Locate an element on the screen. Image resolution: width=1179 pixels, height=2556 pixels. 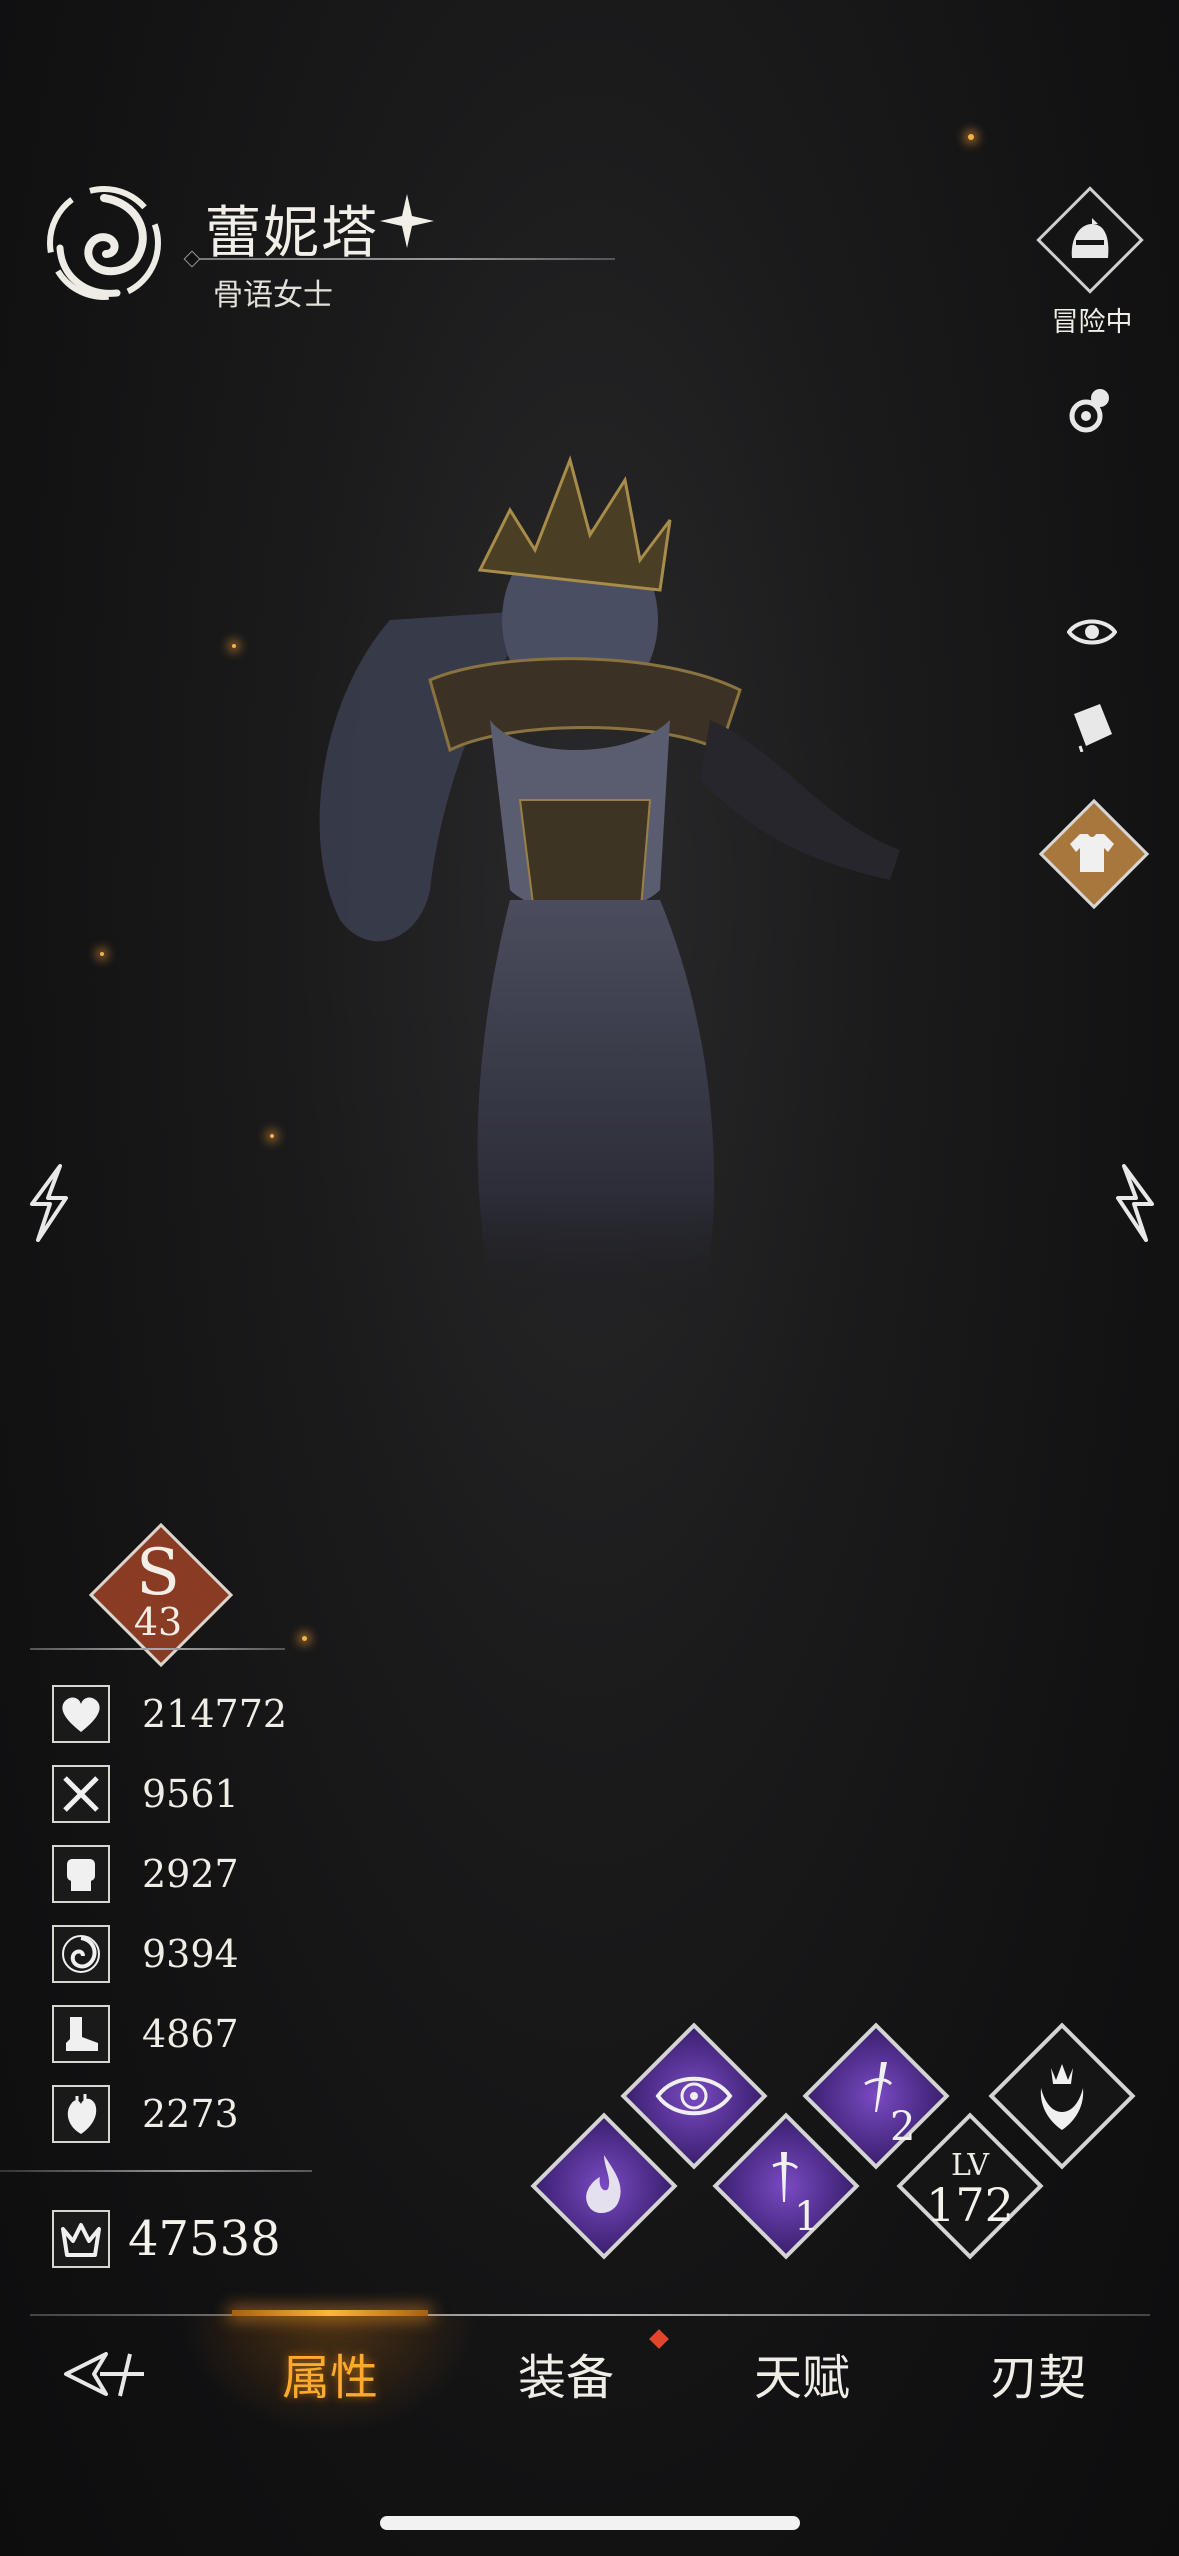
character-title: 骨语女士 is located at coordinates (273, 295).